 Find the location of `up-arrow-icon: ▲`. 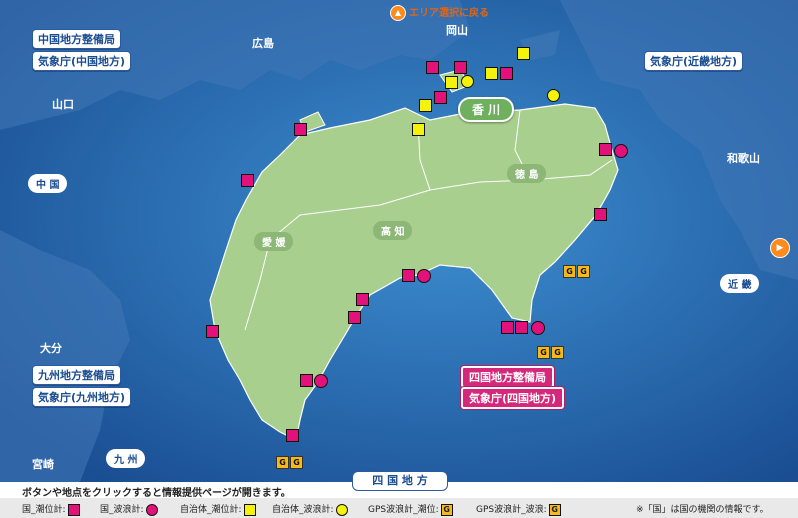

up-arrow-icon: ▲ is located at coordinates (398, 13).